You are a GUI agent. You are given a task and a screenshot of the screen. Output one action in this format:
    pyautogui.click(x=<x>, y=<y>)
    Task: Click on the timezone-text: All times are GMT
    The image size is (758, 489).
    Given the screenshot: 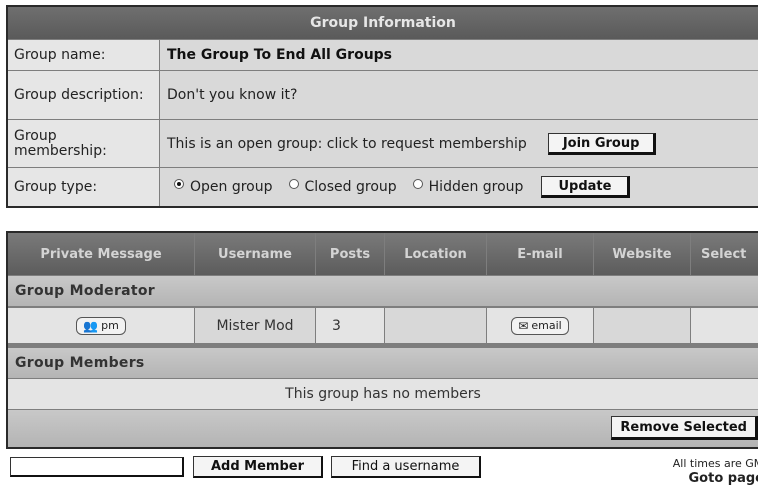 What is the action you would take?
    pyautogui.click(x=715, y=463)
    